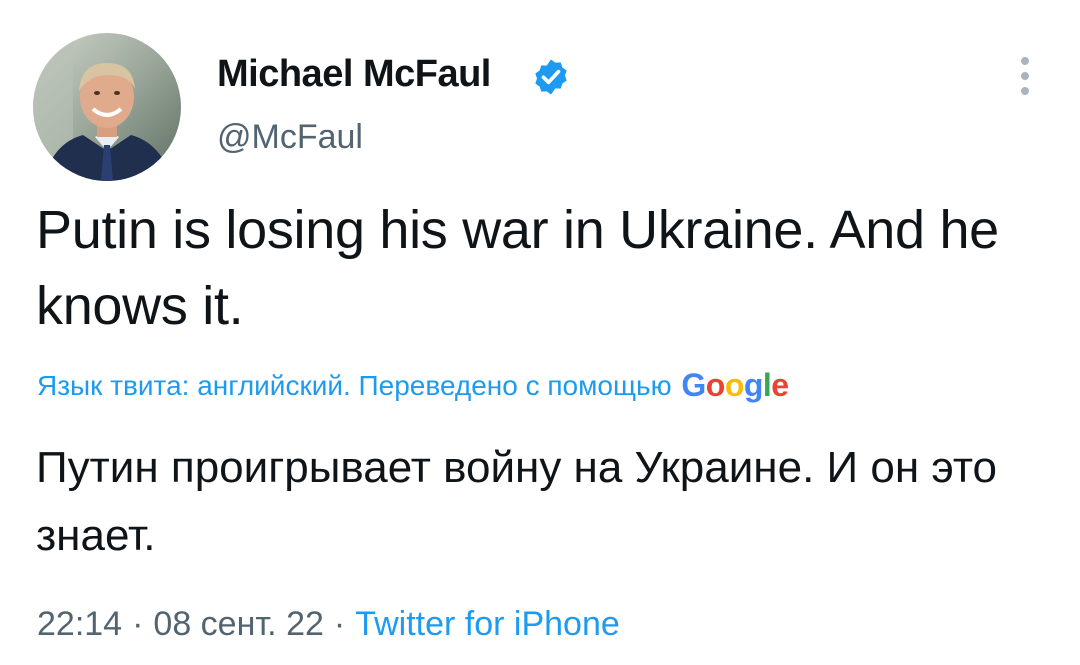  Describe the element at coordinates (354, 74) in the screenshot. I see `author-name: Michael McFaul` at that location.